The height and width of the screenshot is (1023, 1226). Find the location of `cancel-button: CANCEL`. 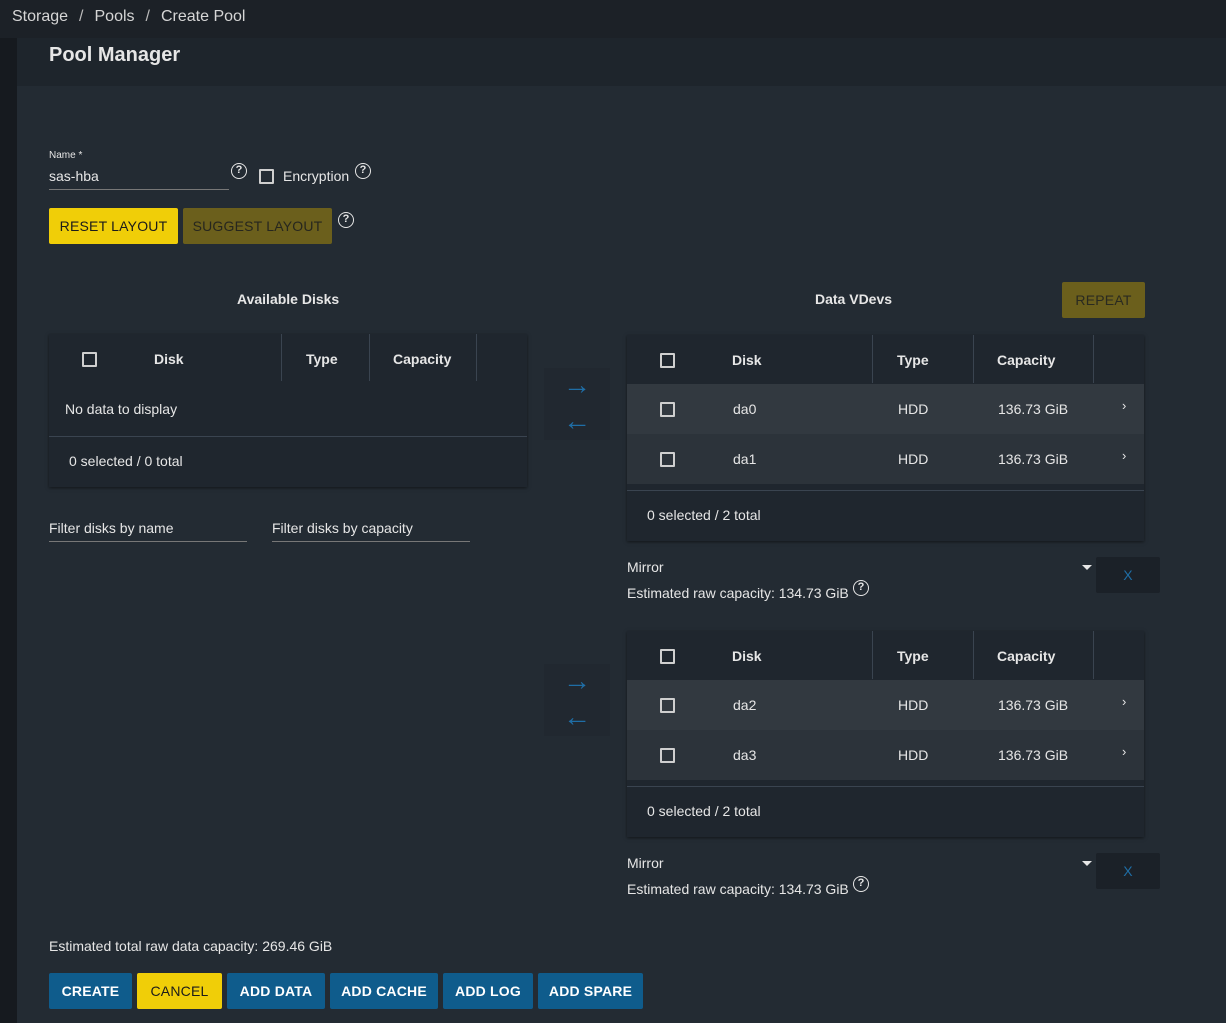

cancel-button: CANCEL is located at coordinates (179, 991).